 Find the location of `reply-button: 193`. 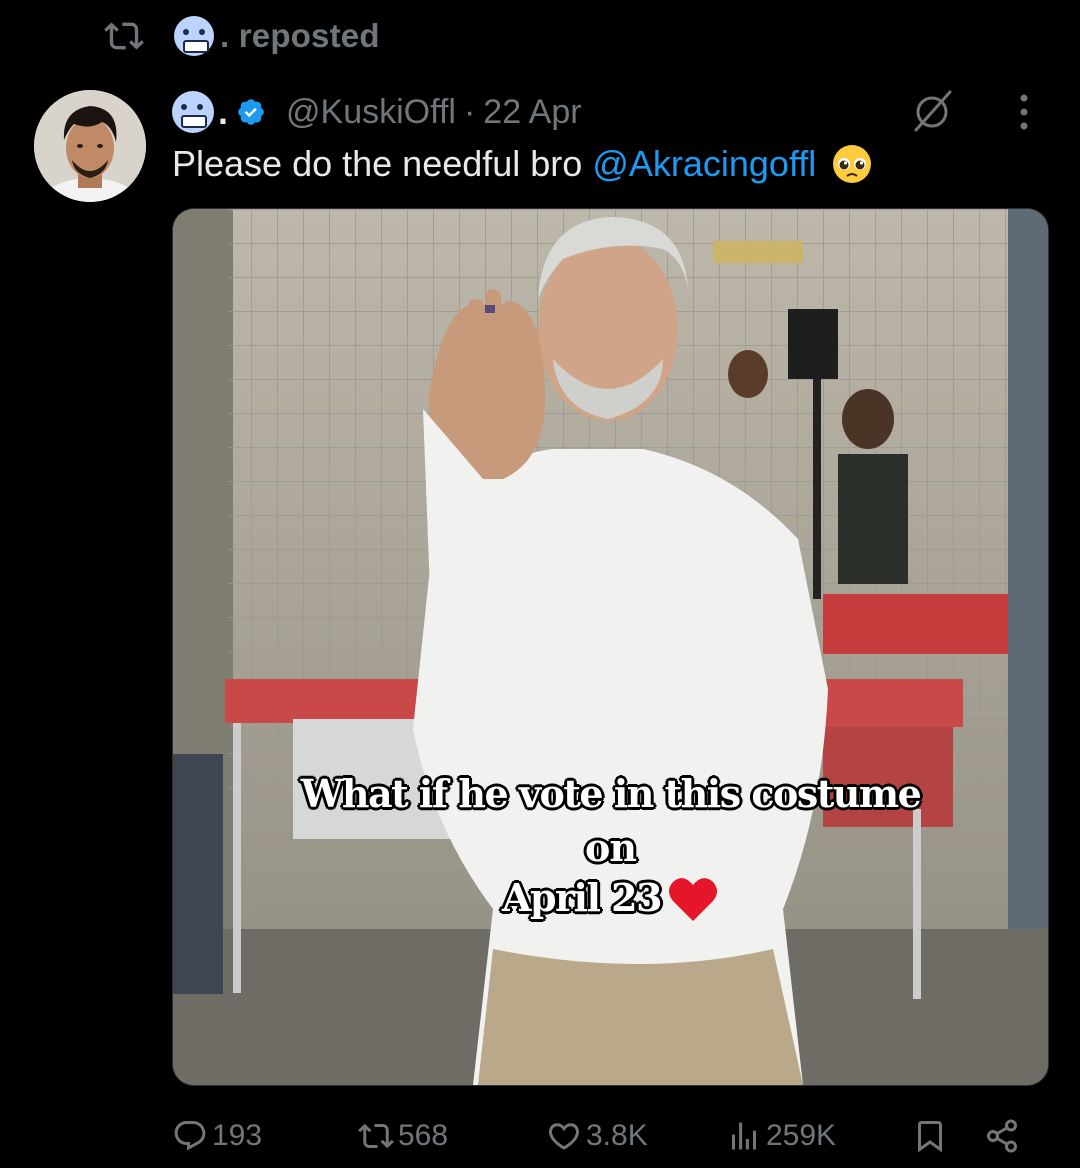

reply-button: 193 is located at coordinates (217, 1136).